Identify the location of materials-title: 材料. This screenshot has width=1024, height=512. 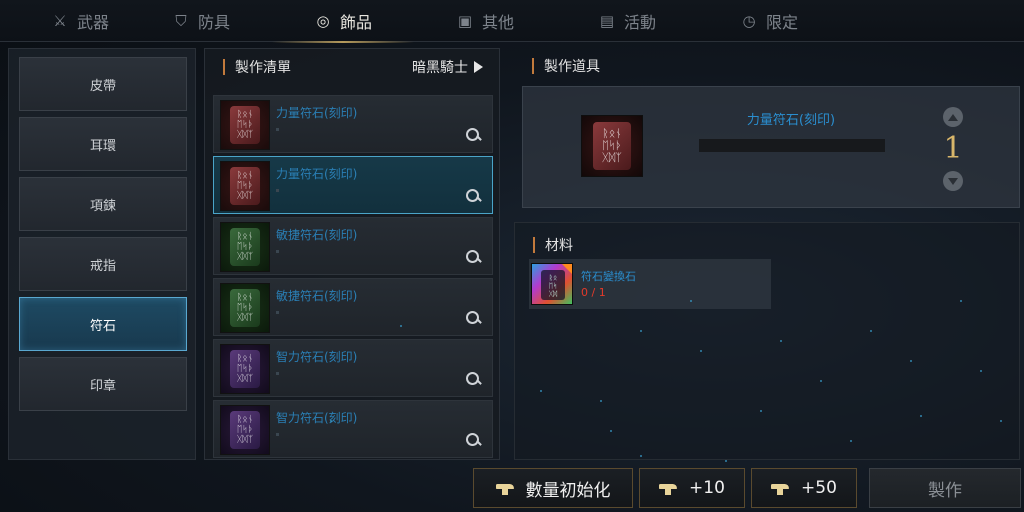
(559, 246).